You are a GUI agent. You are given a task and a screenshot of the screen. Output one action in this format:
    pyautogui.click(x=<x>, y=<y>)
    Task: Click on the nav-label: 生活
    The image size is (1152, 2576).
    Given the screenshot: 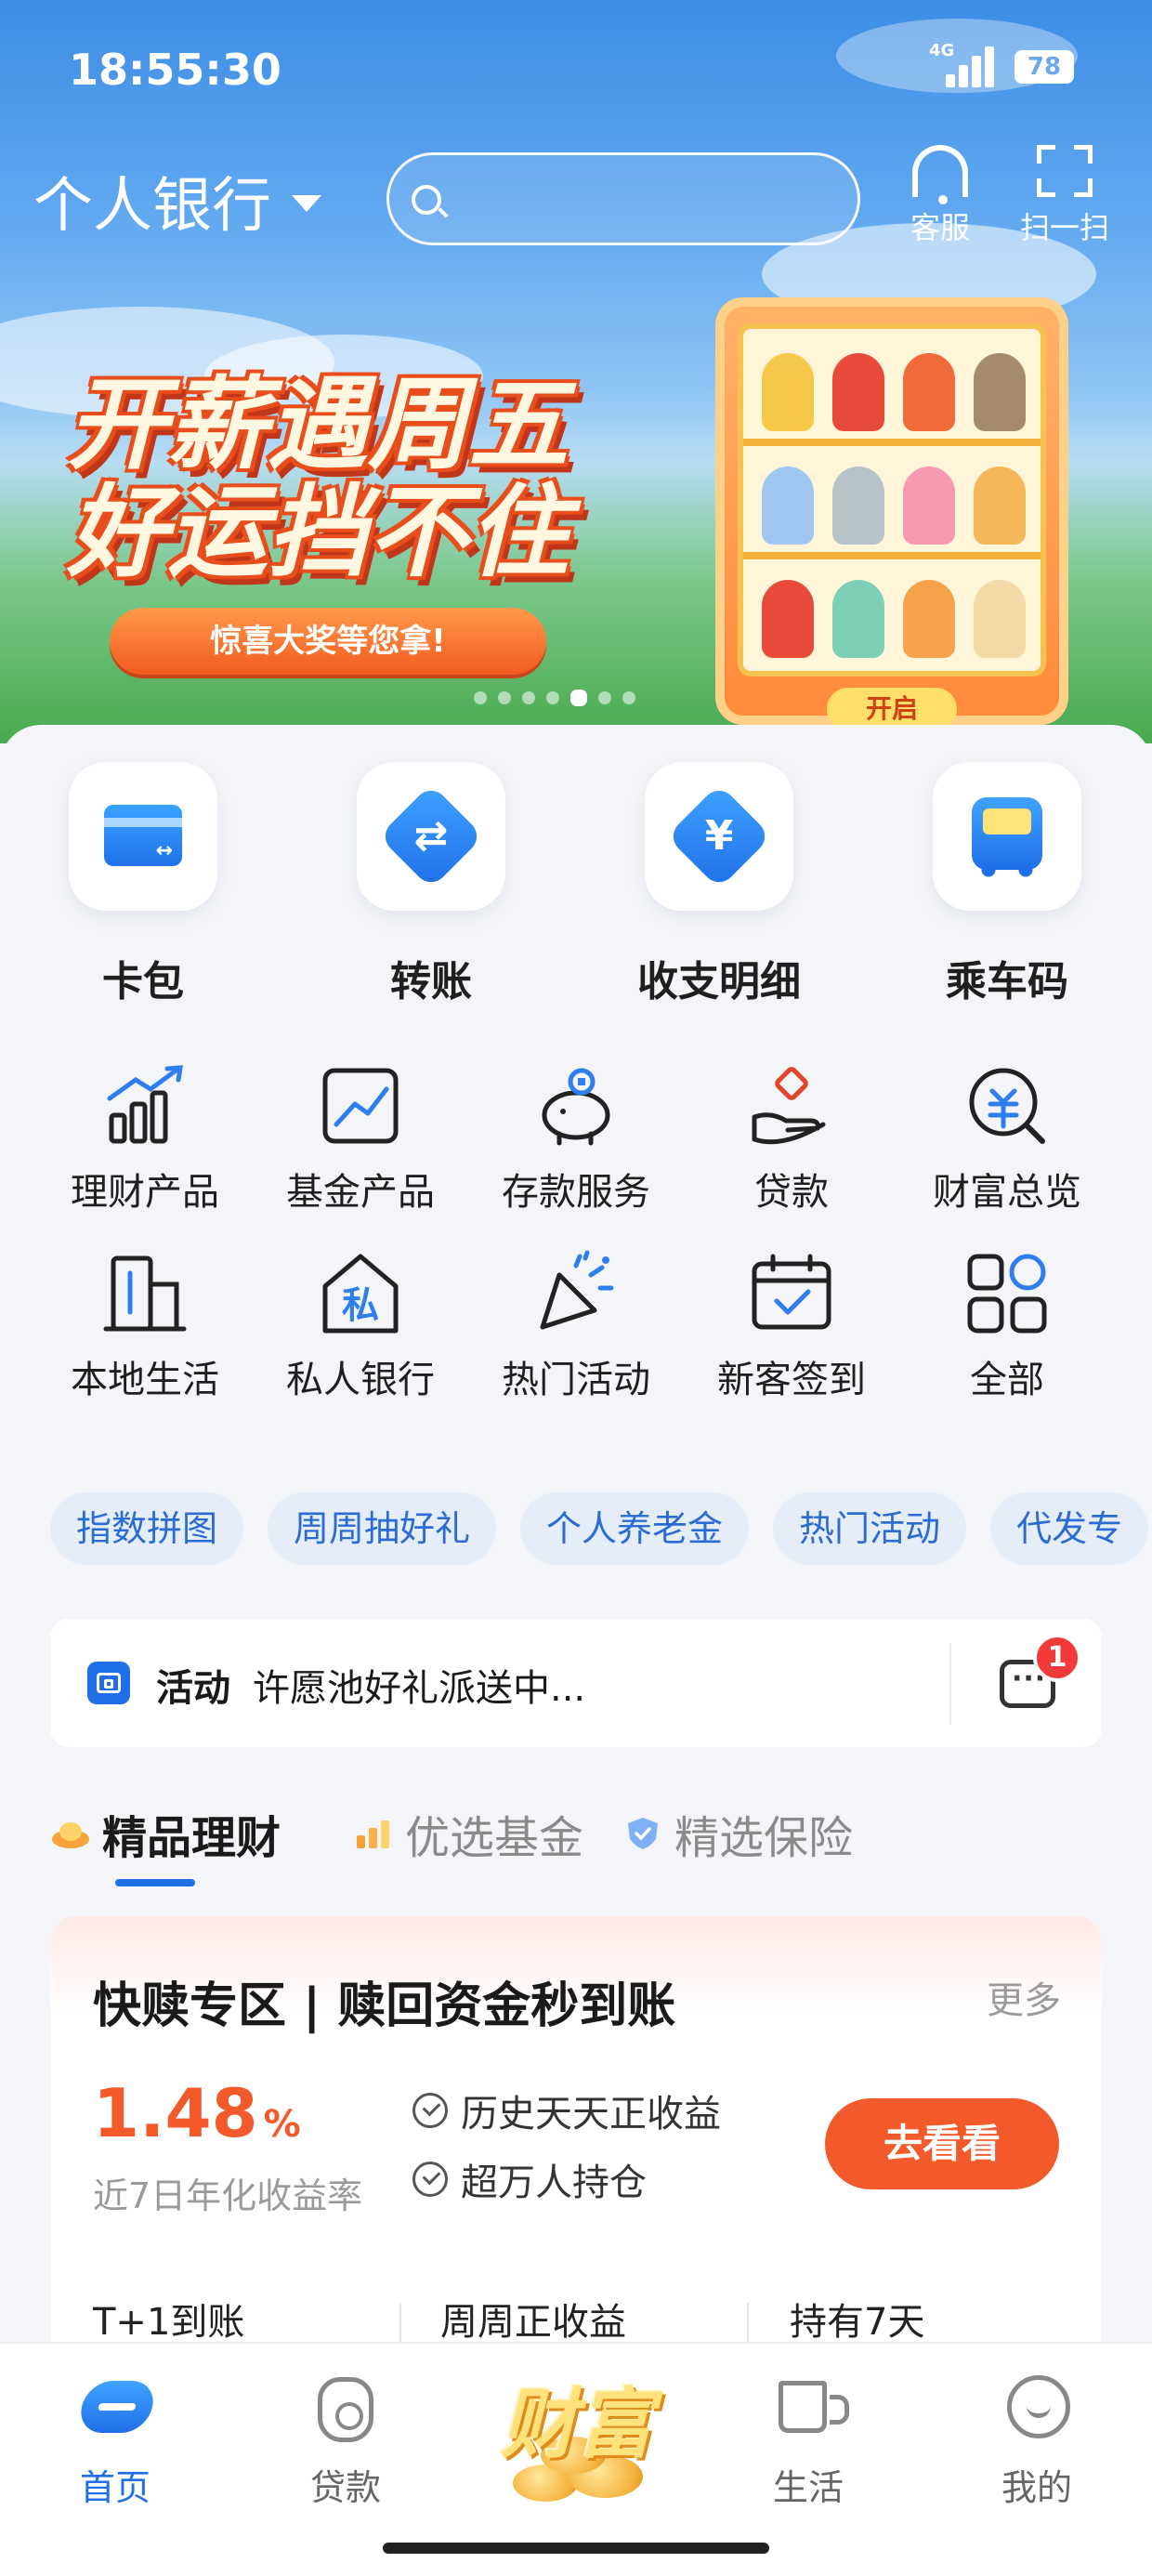 What is the action you would take?
    pyautogui.click(x=808, y=2487)
    